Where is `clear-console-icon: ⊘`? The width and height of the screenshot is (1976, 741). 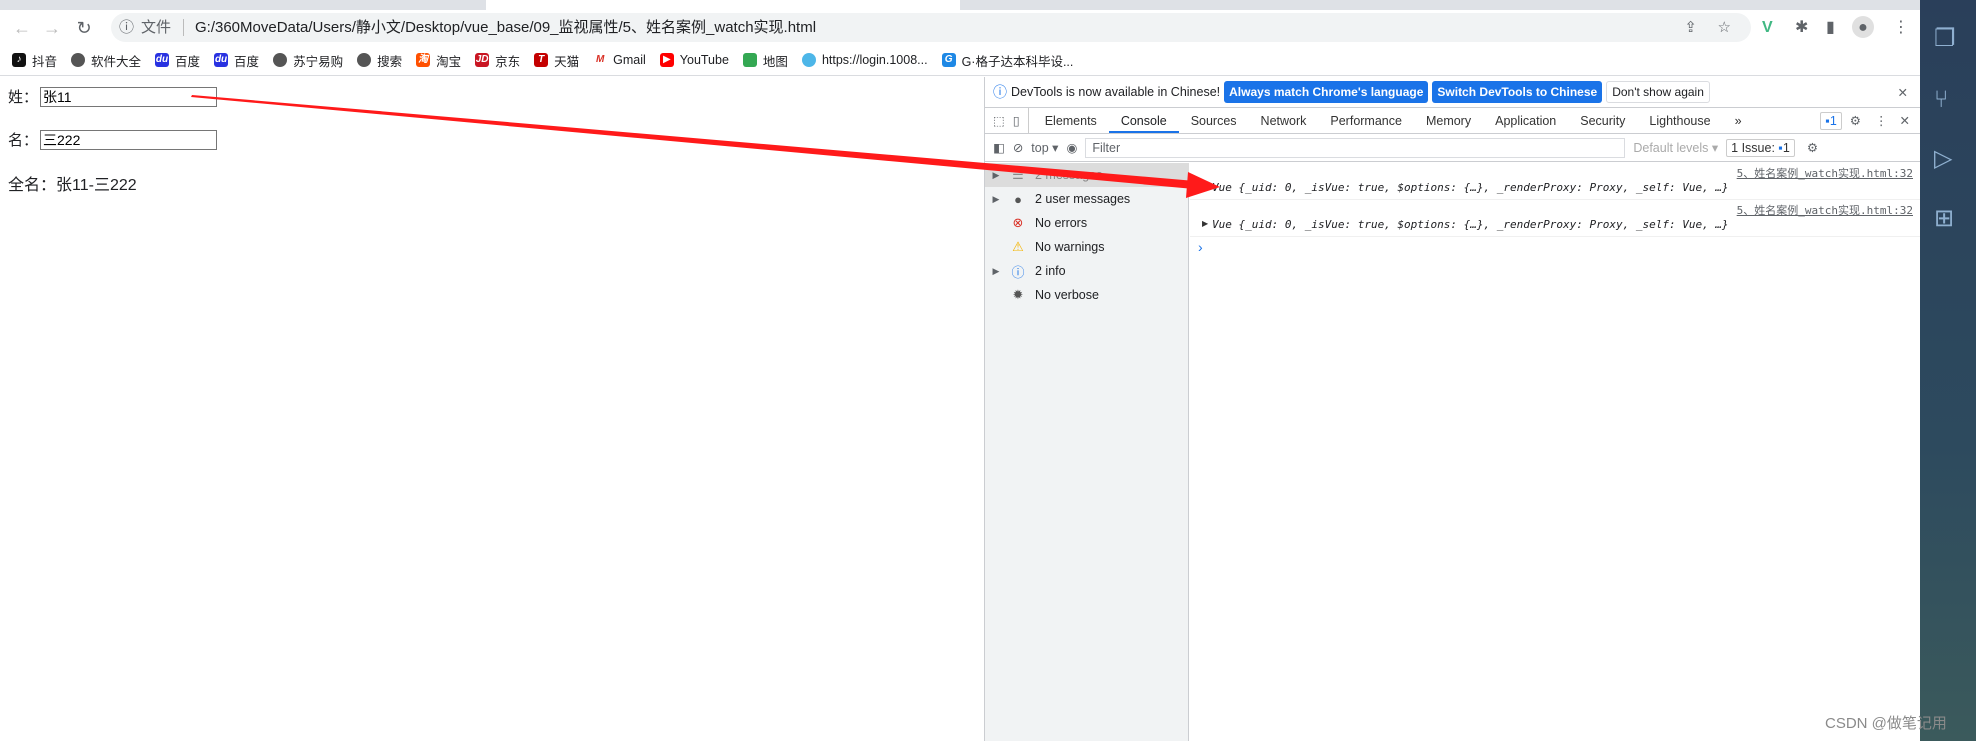
clear-console-icon: ⊘ is located at coordinates (1018, 147).